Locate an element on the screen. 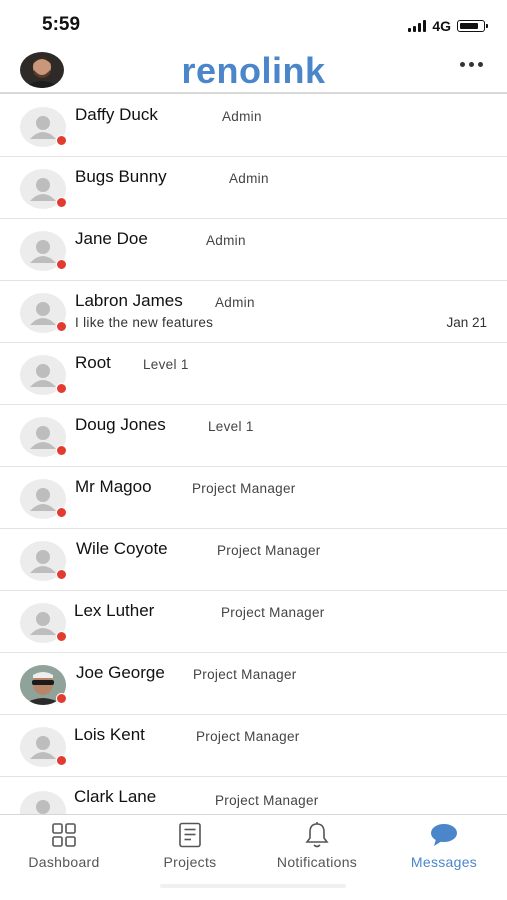  contact-row: Jane Doe Admin is located at coordinates (253, 250).